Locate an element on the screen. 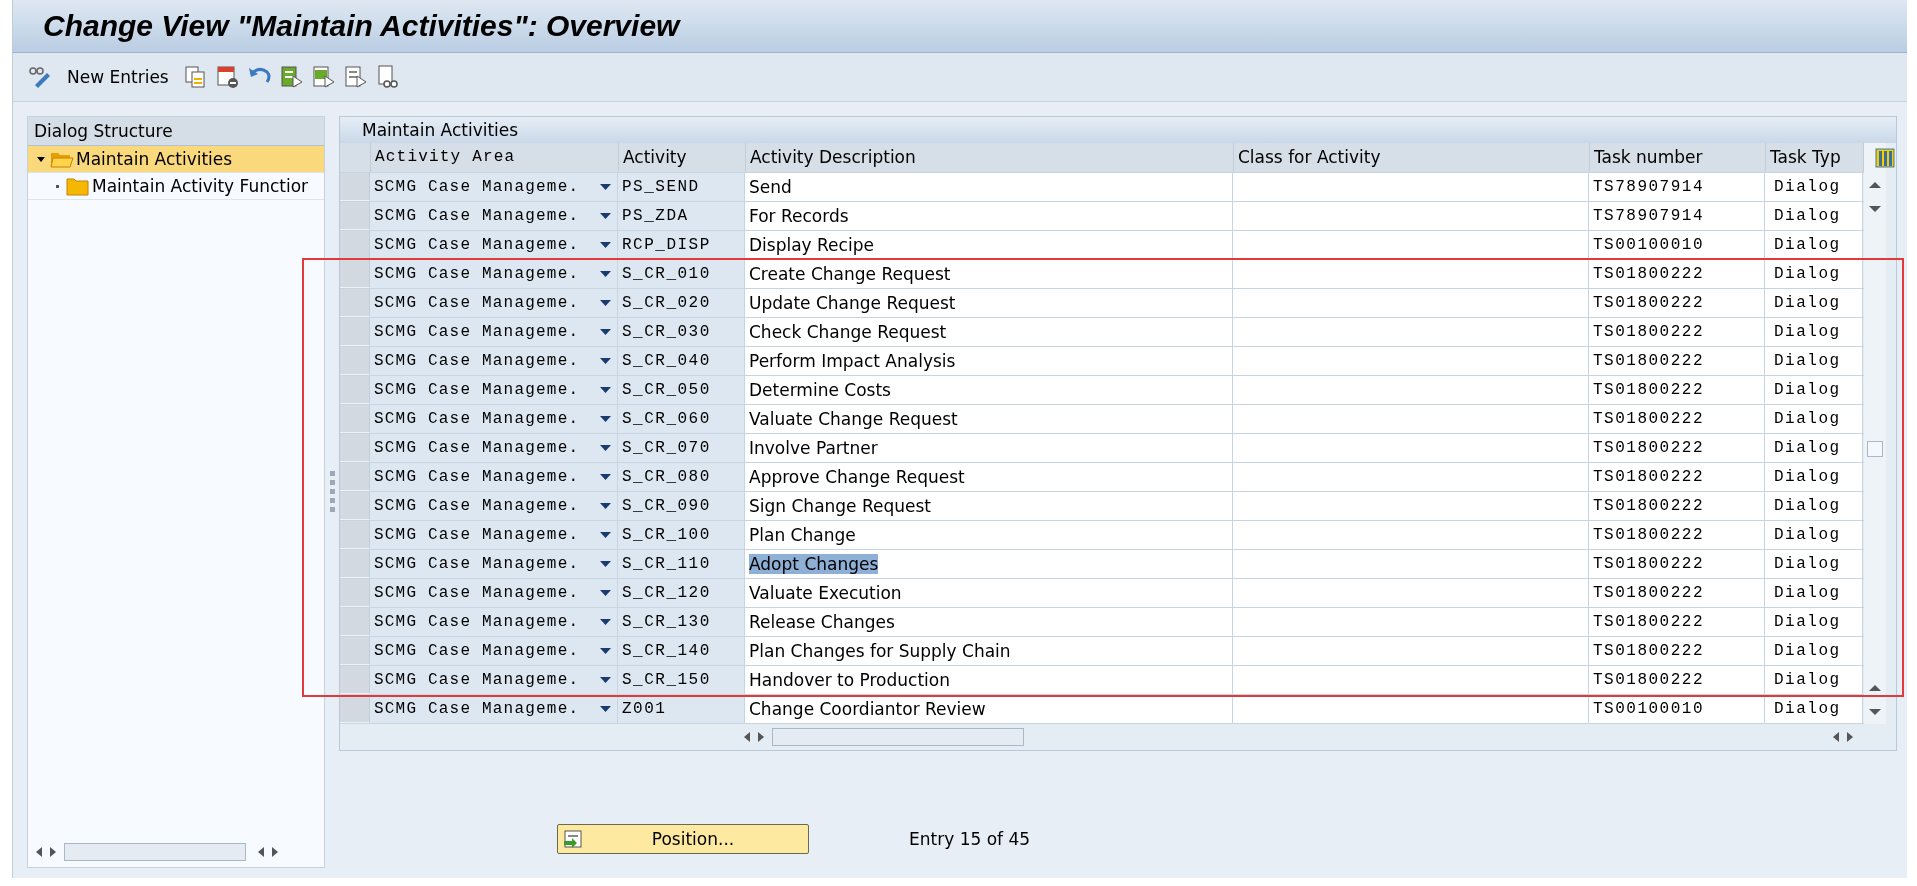  table-cell: TS00100010 is located at coordinates (1677, 709).